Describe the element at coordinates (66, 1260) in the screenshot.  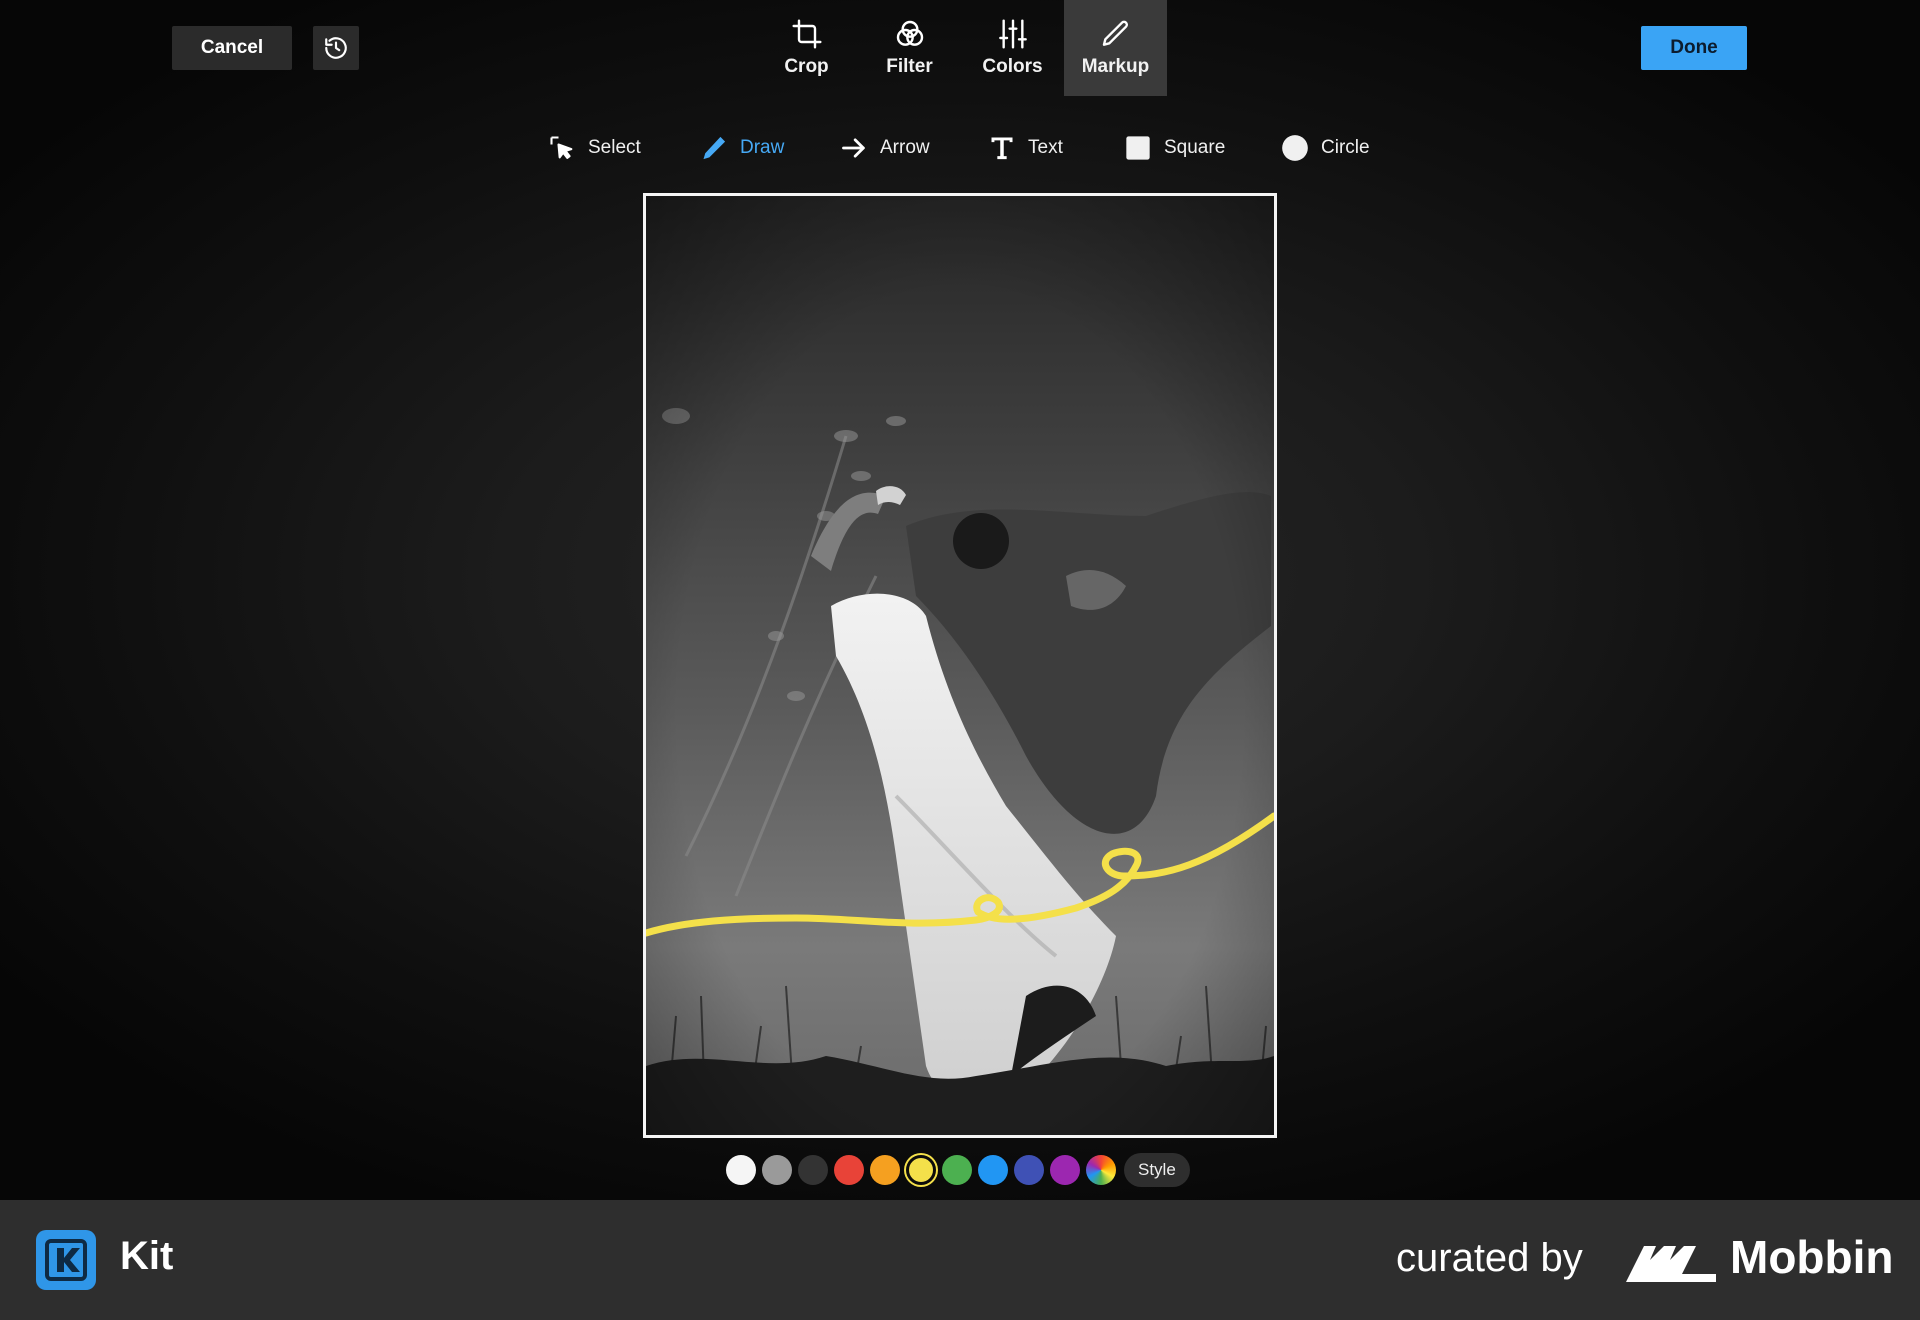
I see `kit-logo-icon` at that location.